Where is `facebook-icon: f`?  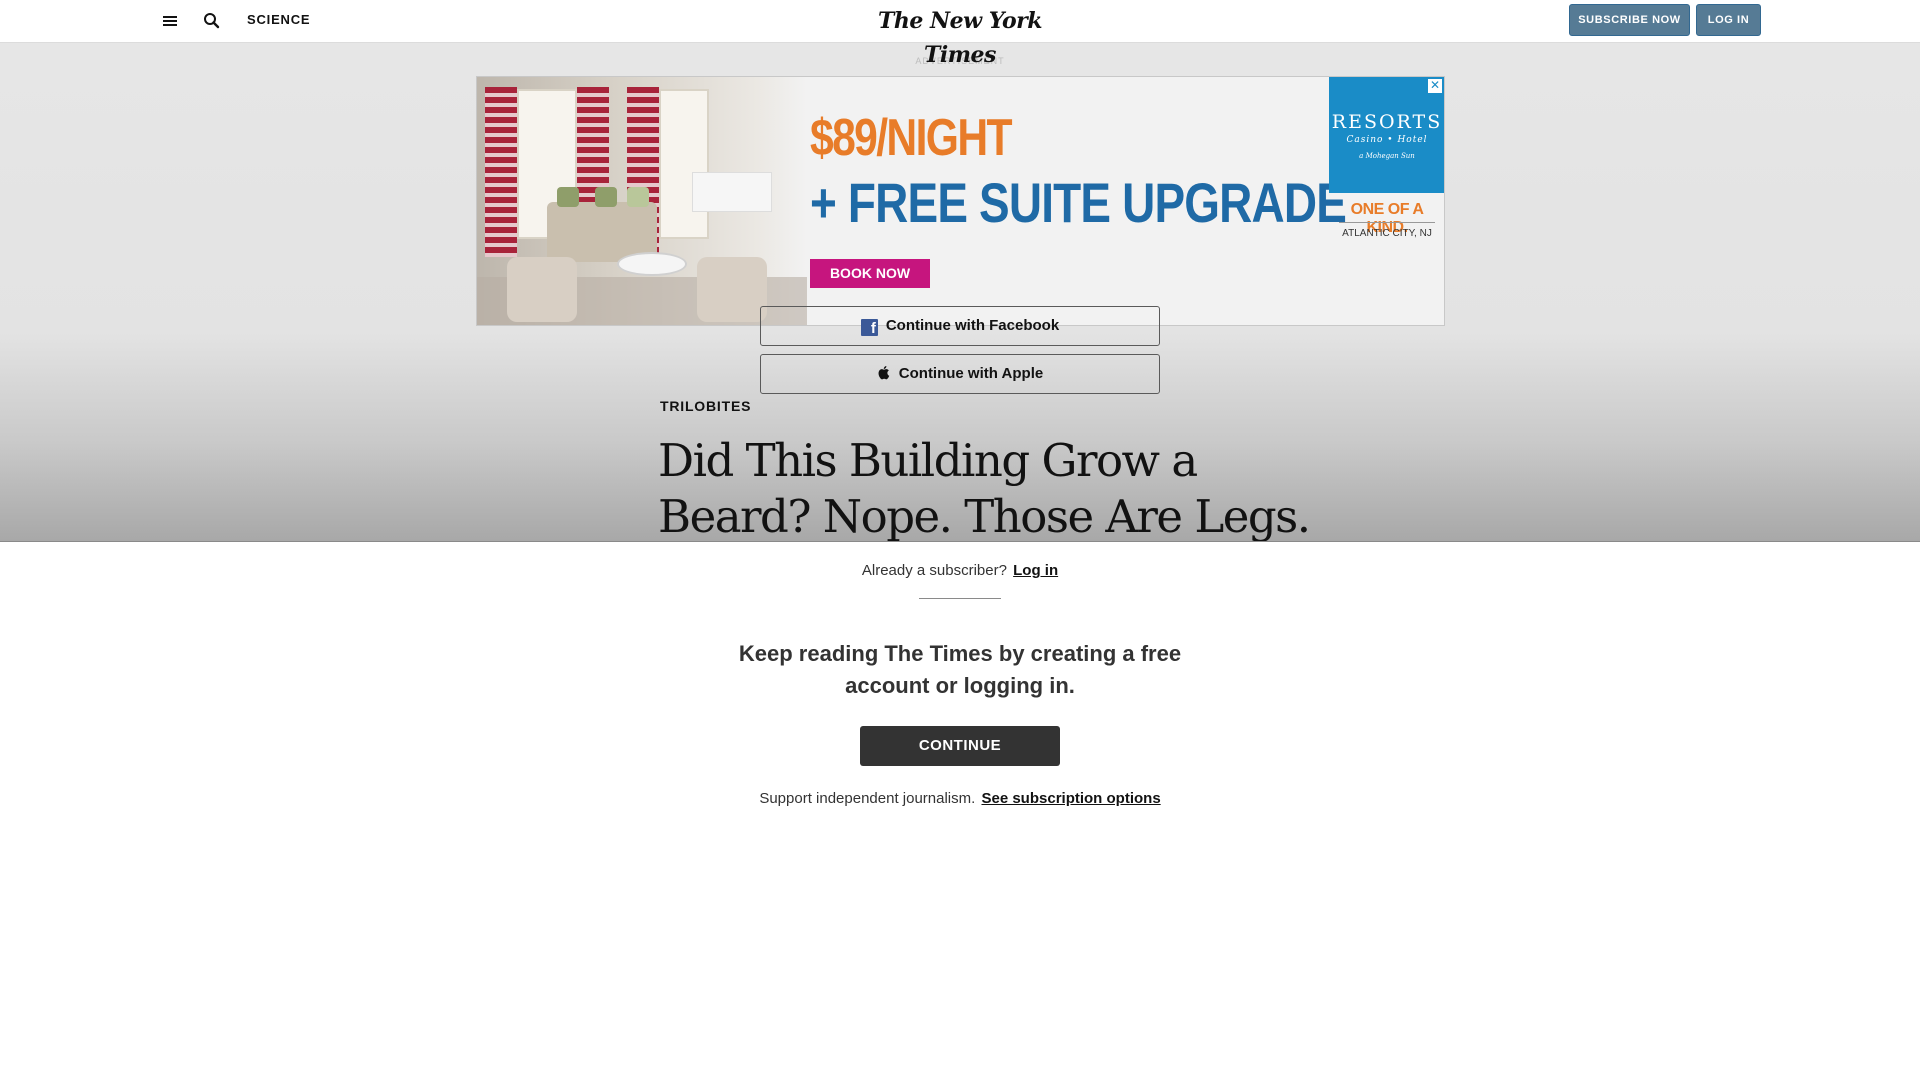
facebook-icon: f is located at coordinates (869, 328).